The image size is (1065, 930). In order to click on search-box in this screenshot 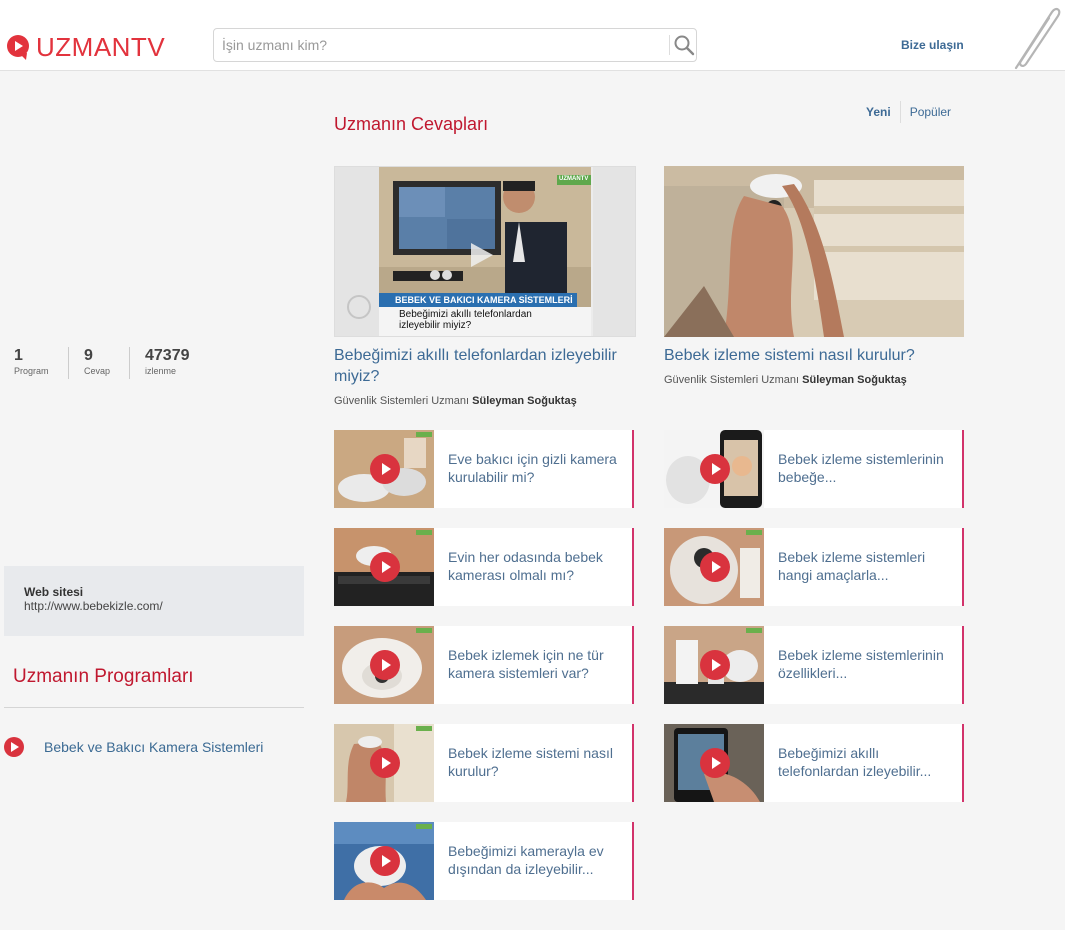, I will do `click(455, 45)`.